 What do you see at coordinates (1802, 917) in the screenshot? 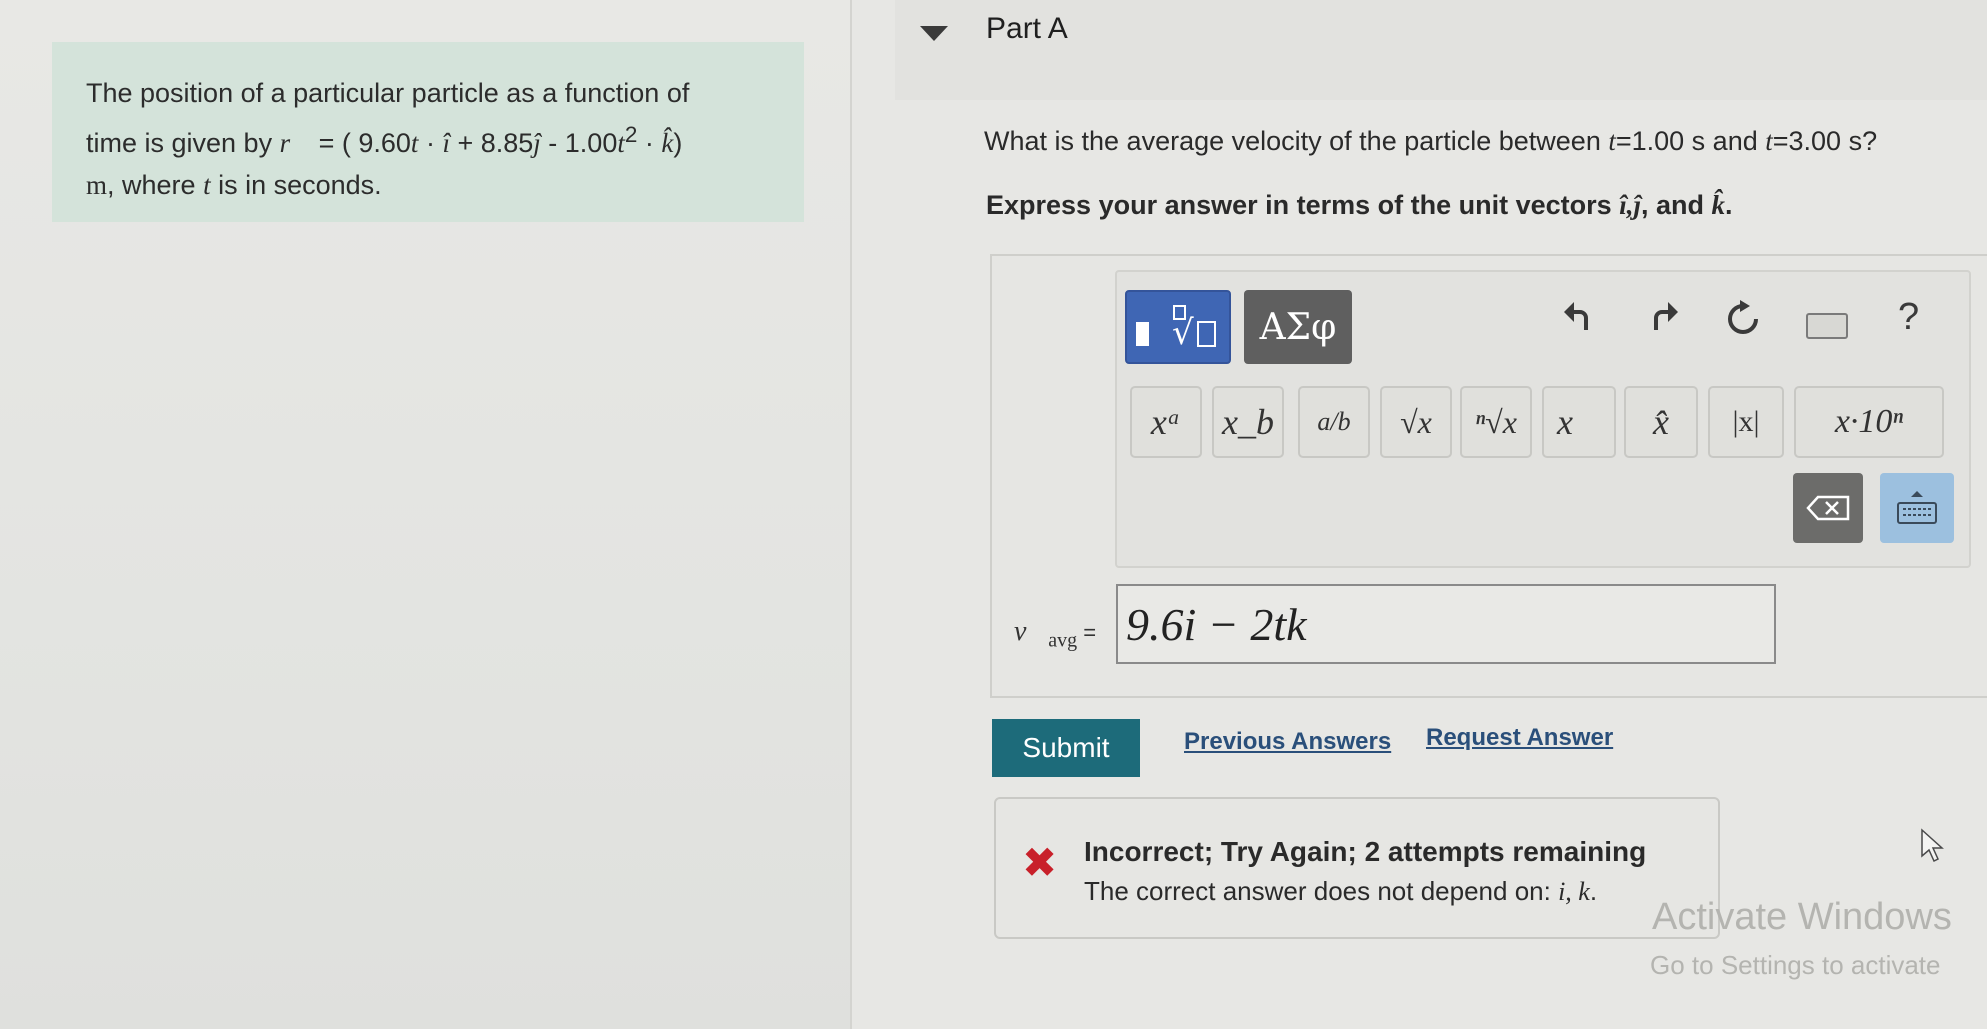
I see `activate-windows-title: Activate Windows` at bounding box center [1802, 917].